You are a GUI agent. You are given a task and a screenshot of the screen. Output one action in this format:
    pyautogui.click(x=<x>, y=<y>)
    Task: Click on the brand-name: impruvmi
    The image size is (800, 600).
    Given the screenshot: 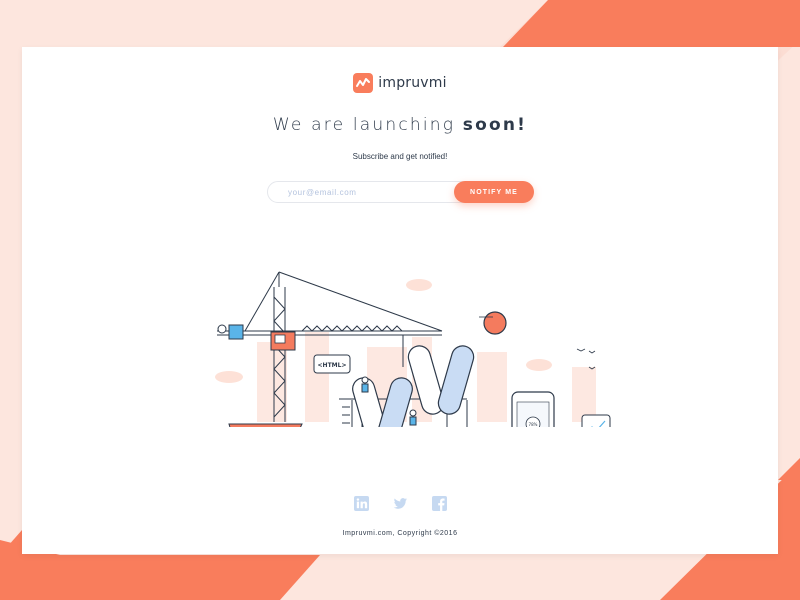 What is the action you would take?
    pyautogui.click(x=412, y=83)
    